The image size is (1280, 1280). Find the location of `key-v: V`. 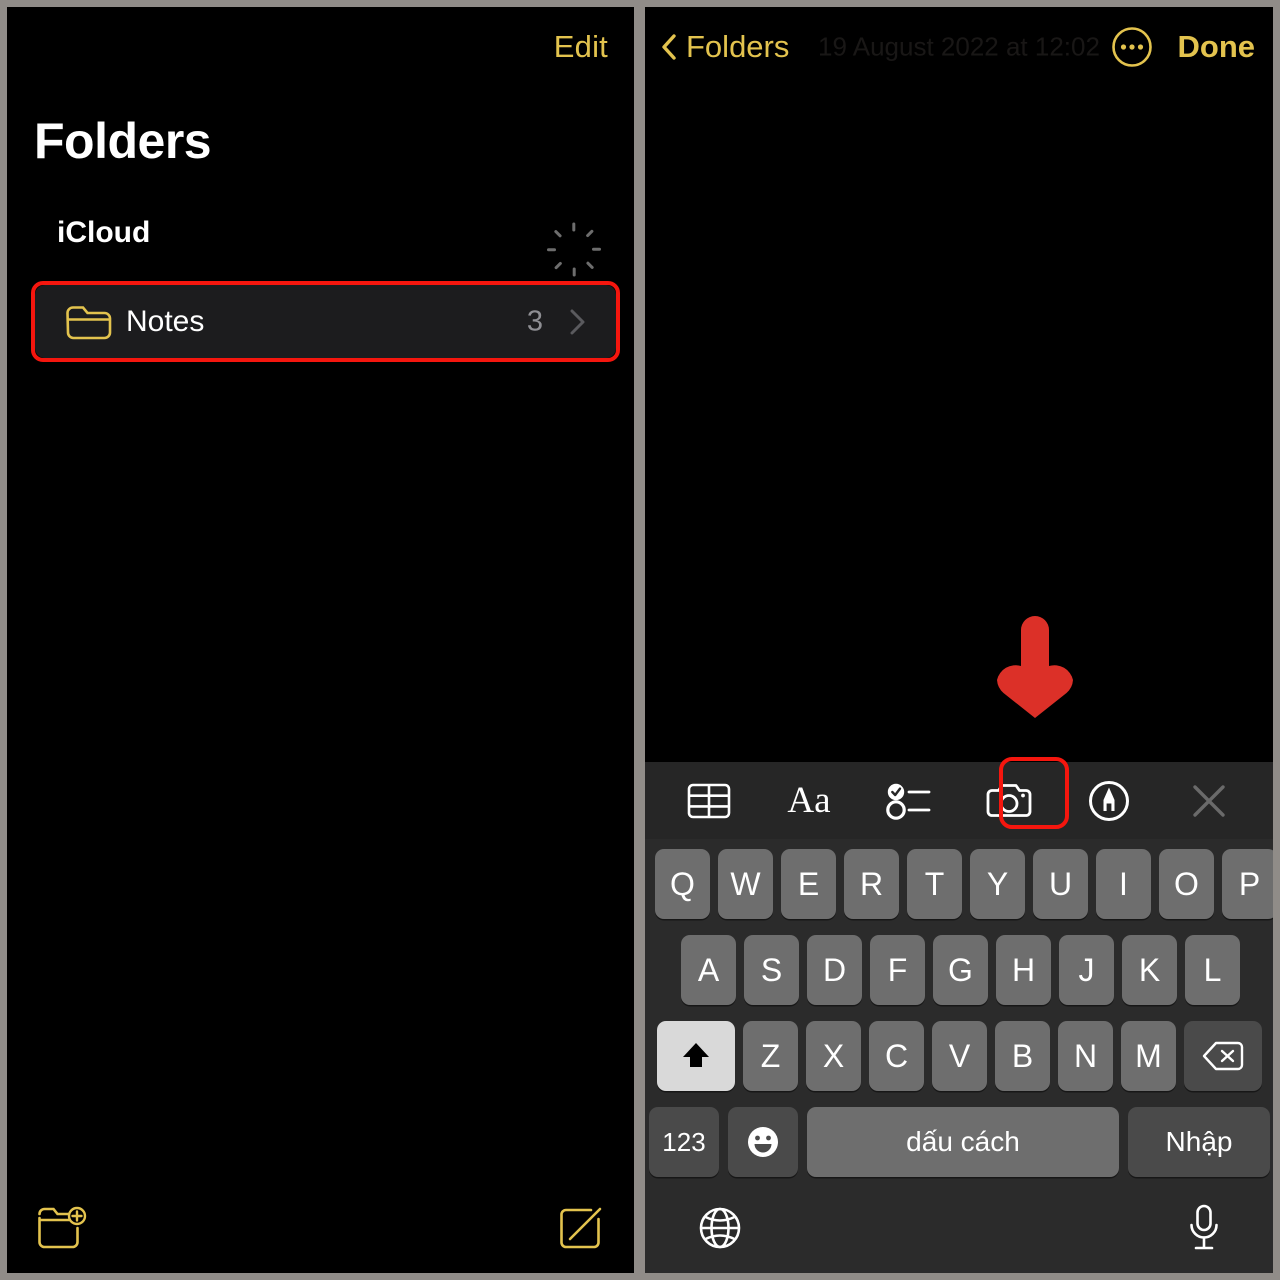

key-v: V is located at coordinates (959, 1056).